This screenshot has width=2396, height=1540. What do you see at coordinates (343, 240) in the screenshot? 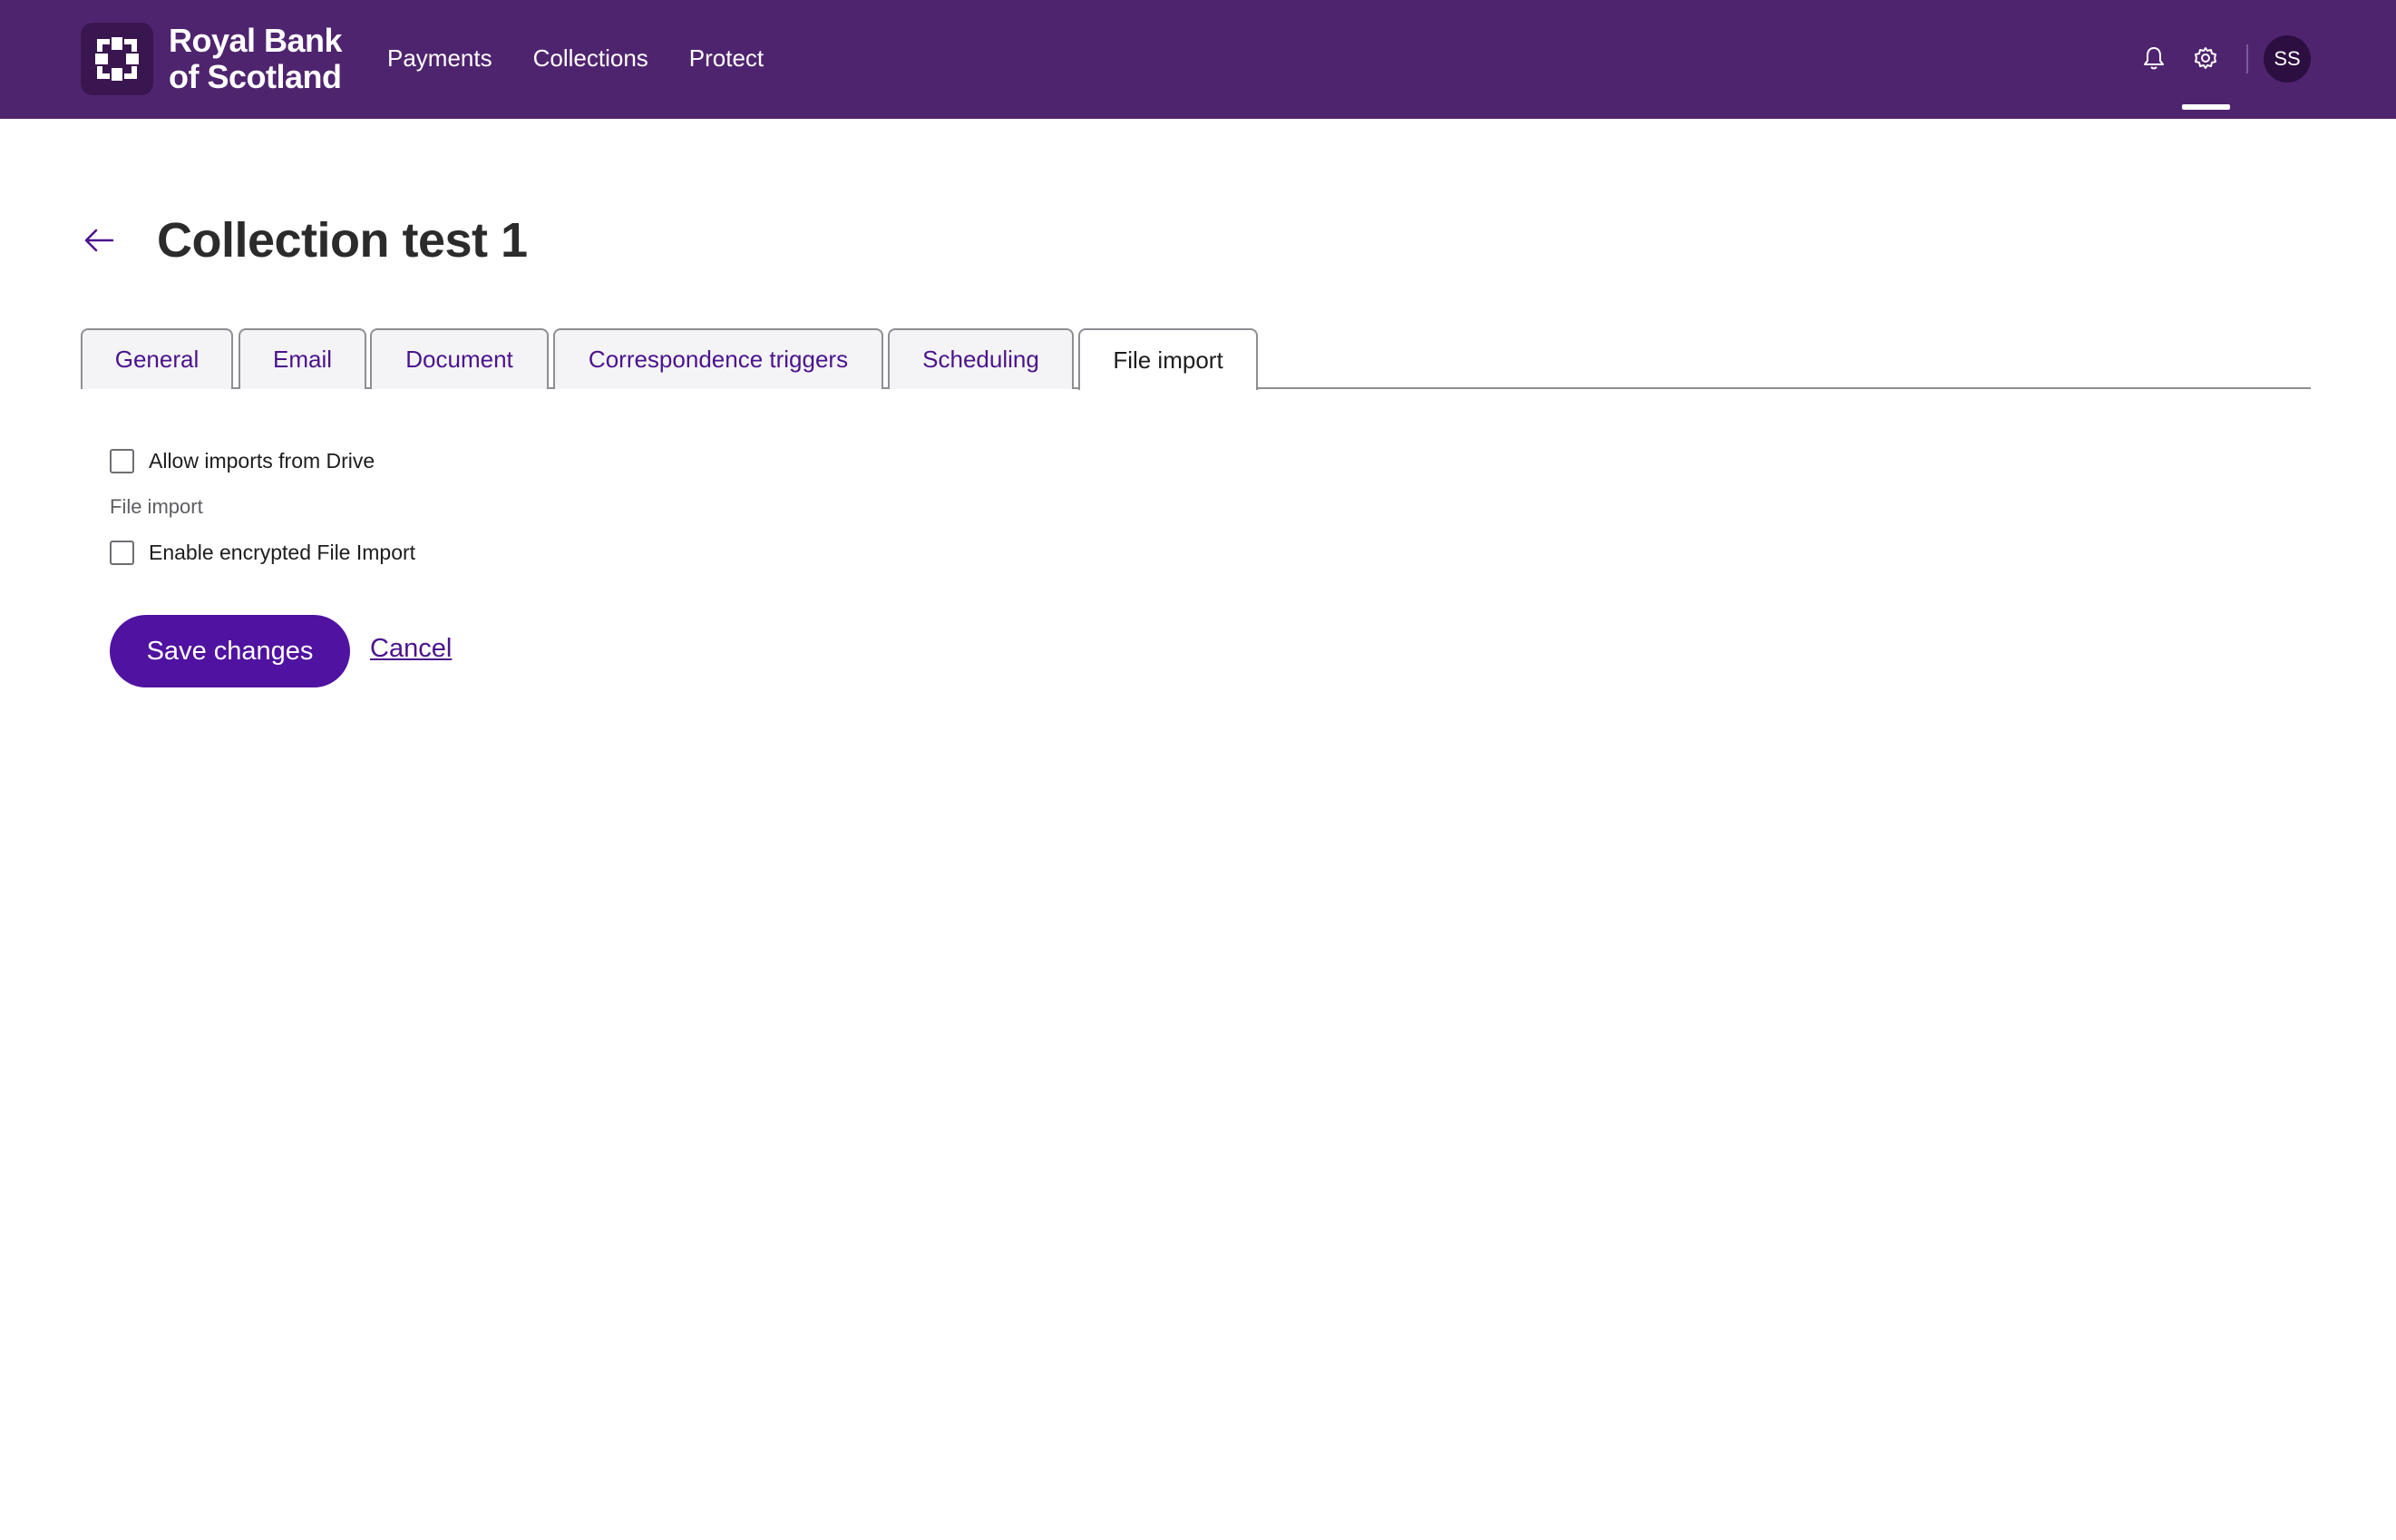
I see `page-title: Collection test 1` at bounding box center [343, 240].